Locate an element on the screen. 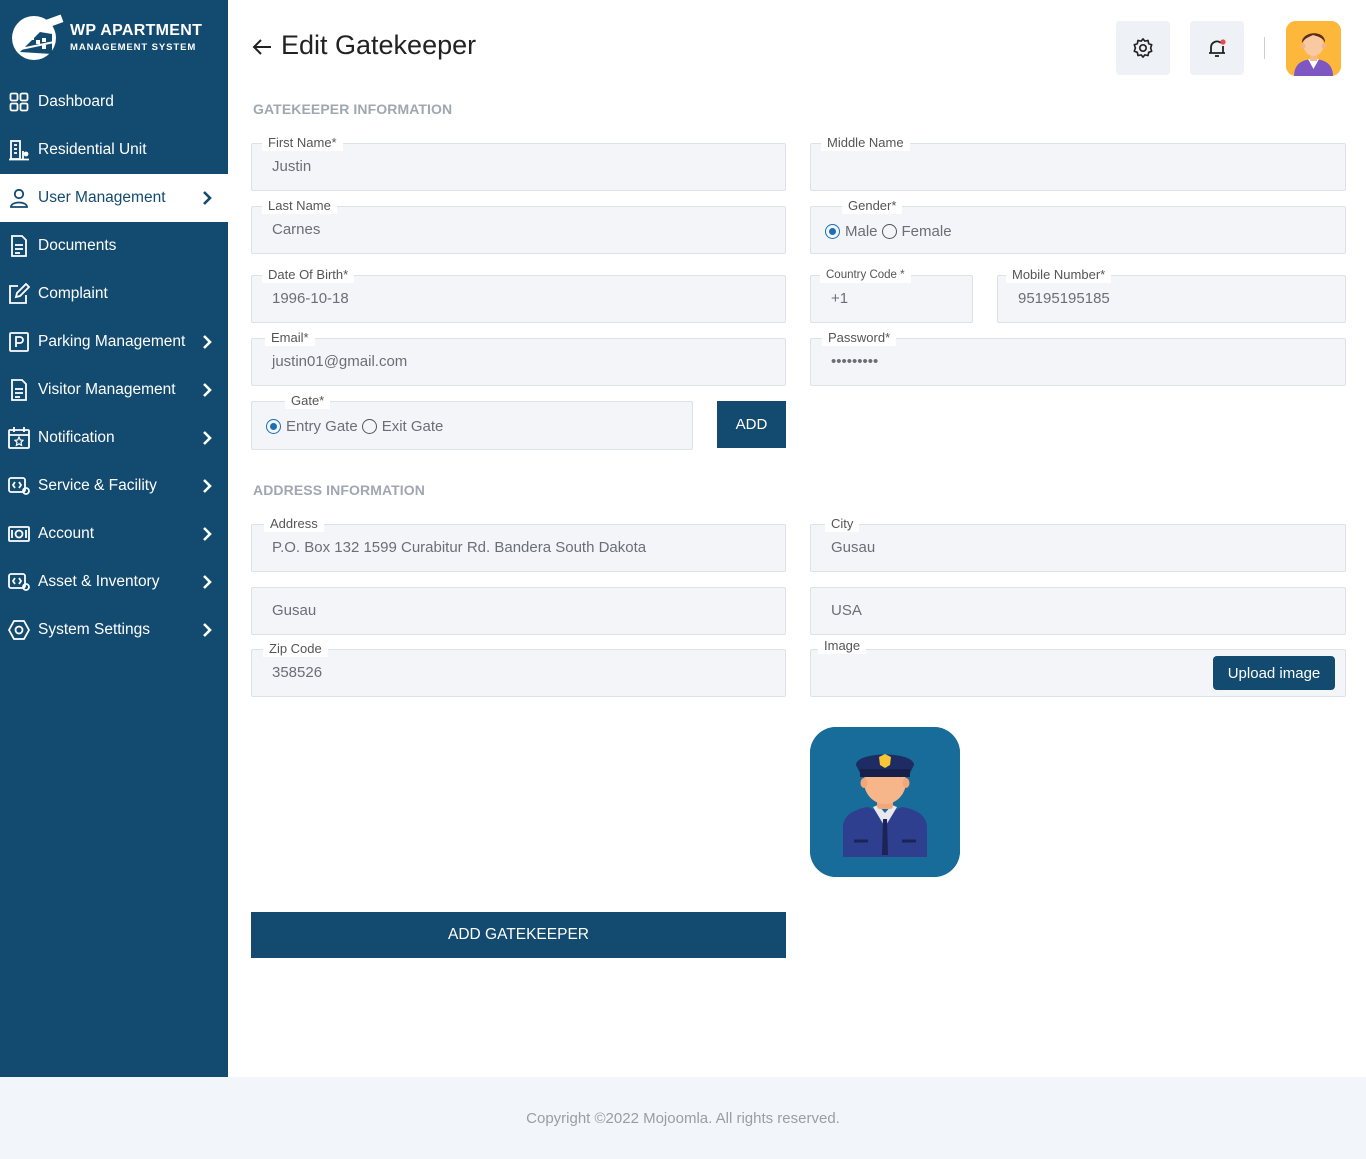 Image resolution: width=1366 pixels, height=1159 pixels. gender-field: Gender* Male Female is located at coordinates (1078, 226).